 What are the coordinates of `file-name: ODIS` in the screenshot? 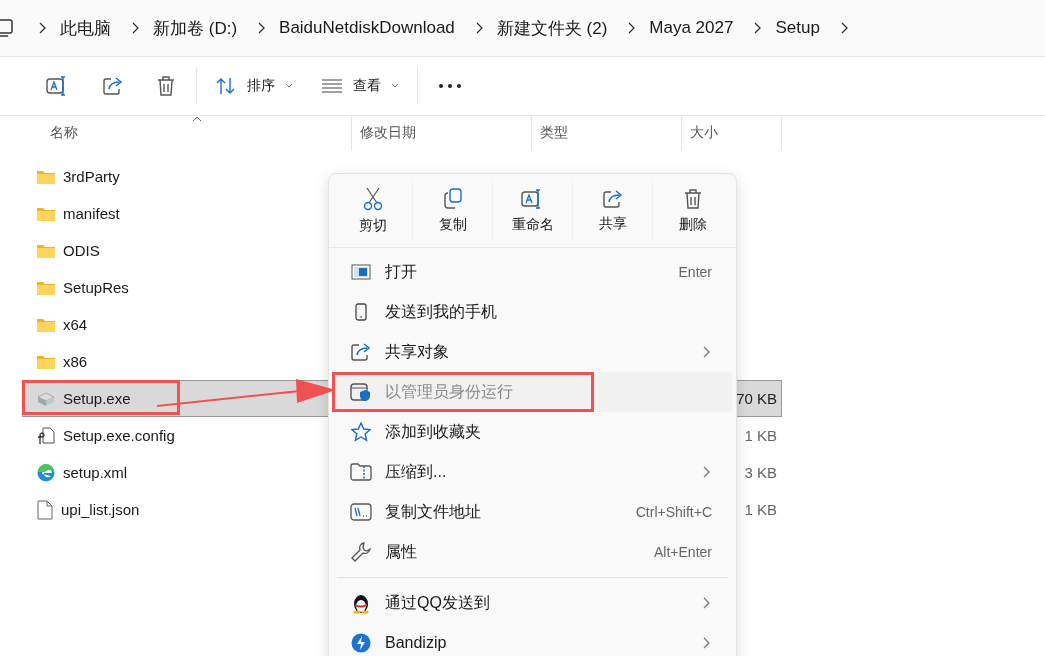 It's located at (81, 250).